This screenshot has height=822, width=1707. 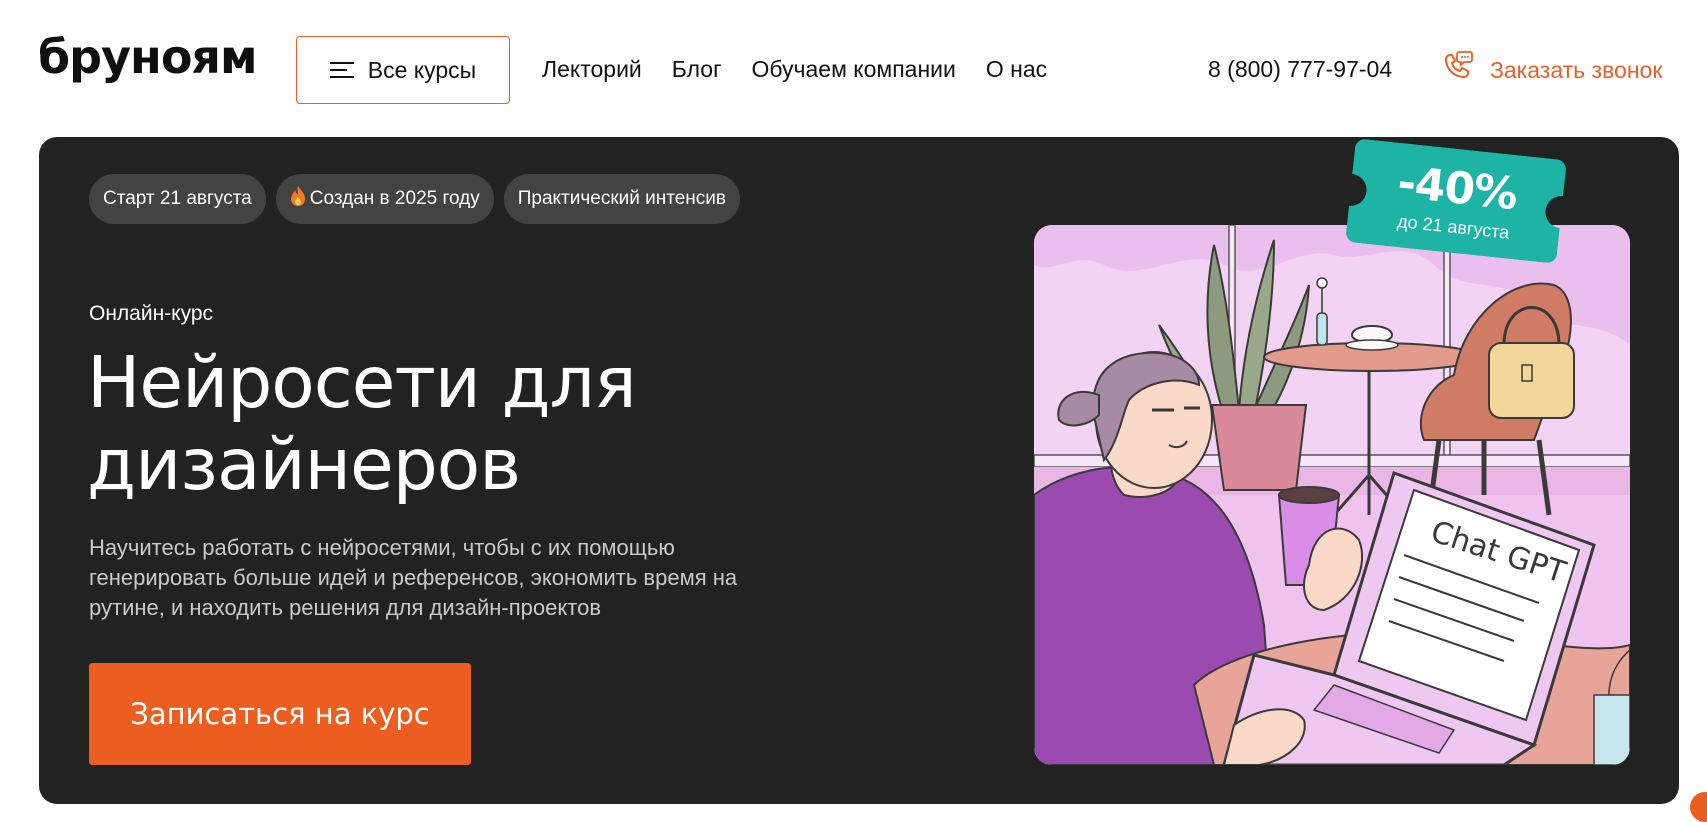 I want to click on tag-start-date: Старт 21 августа, so click(x=177, y=199).